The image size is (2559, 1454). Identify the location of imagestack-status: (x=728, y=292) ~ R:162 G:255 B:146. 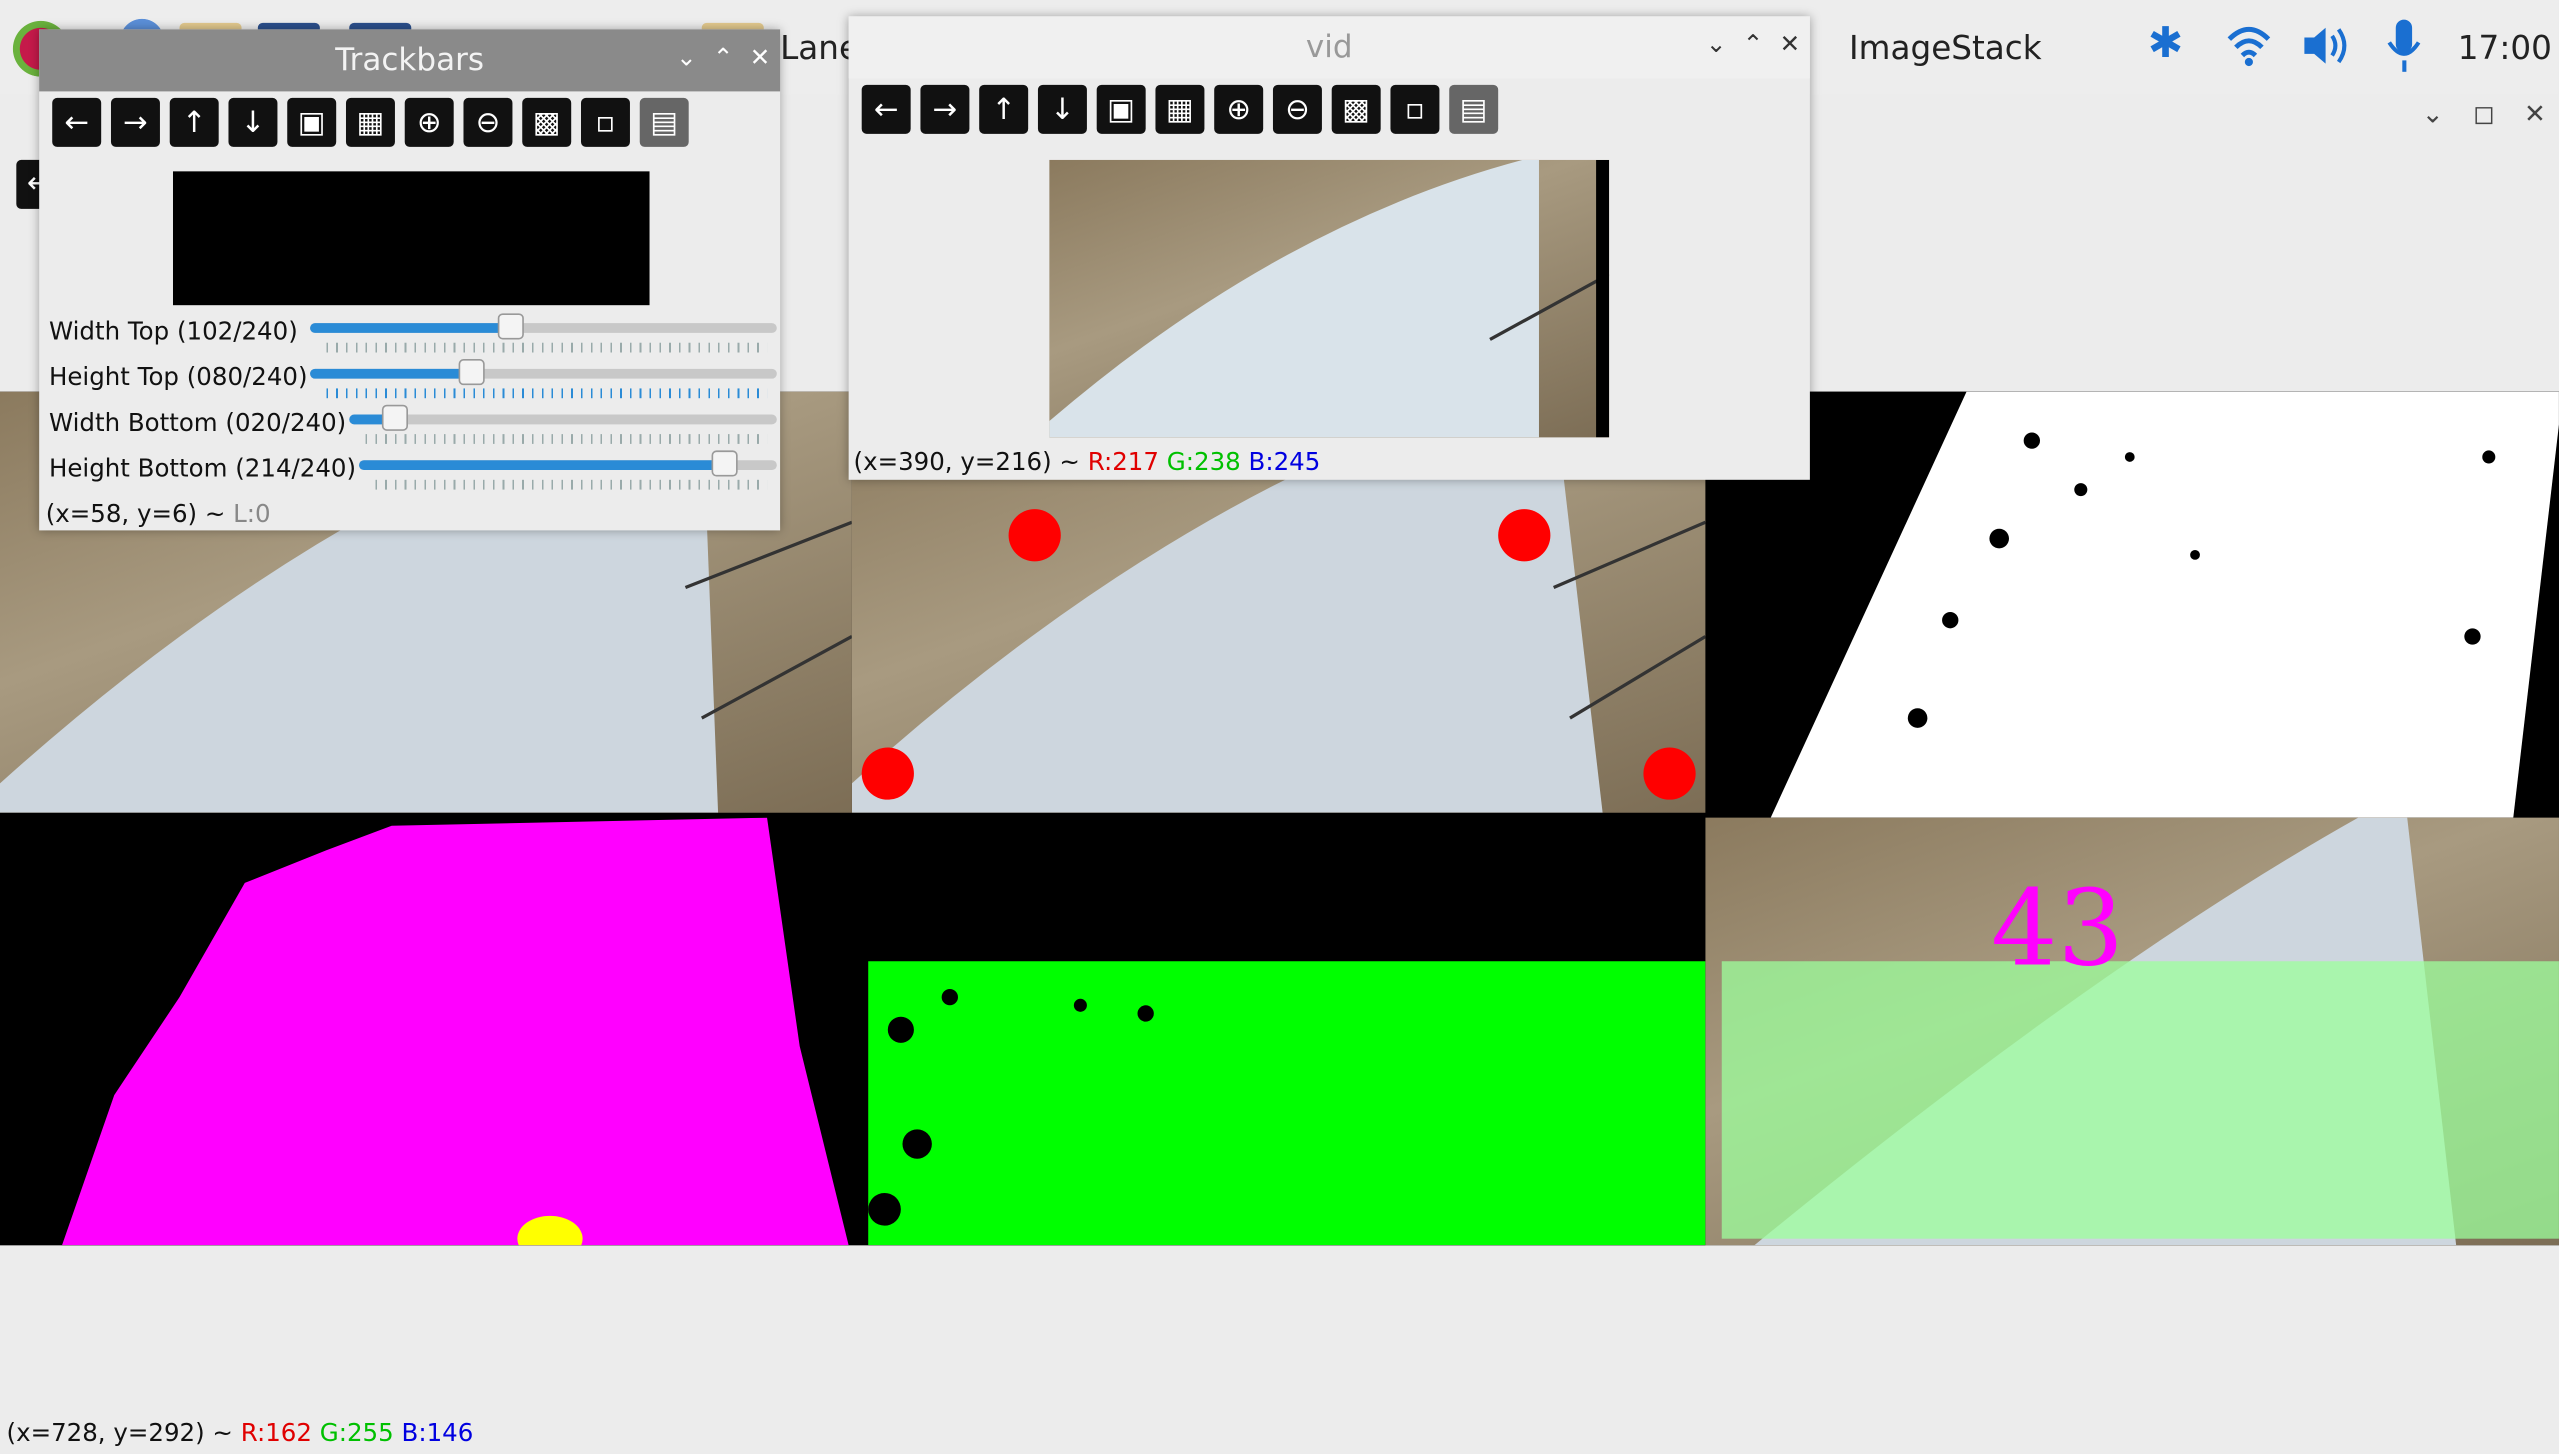
(1279, 1433).